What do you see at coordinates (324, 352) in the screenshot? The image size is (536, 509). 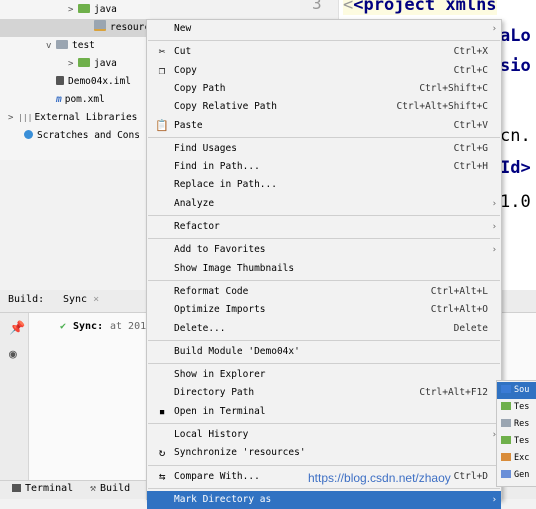 I see `menu-item-build-module-demo04x: Build Module 'Demo04x'` at bounding box center [324, 352].